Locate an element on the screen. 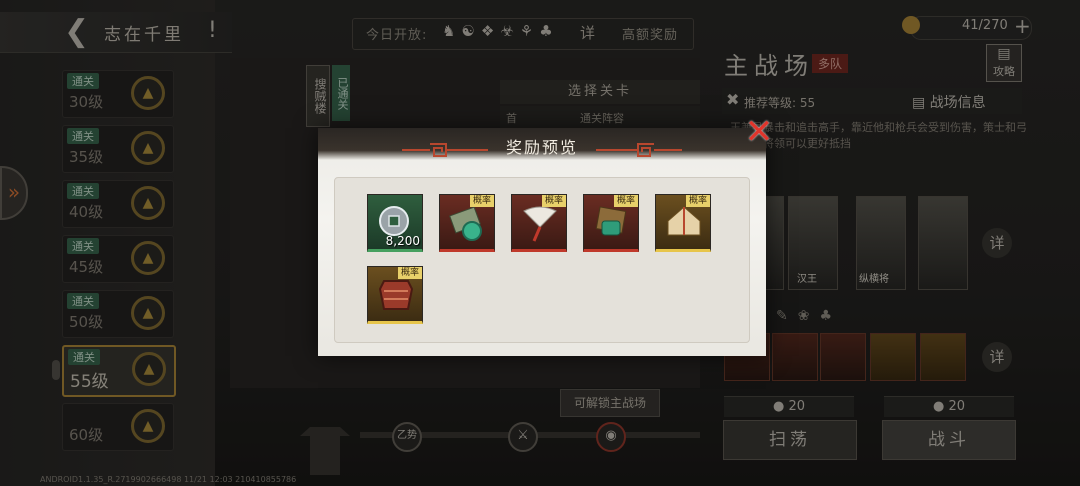  armor-icon is located at coordinates (396, 295).